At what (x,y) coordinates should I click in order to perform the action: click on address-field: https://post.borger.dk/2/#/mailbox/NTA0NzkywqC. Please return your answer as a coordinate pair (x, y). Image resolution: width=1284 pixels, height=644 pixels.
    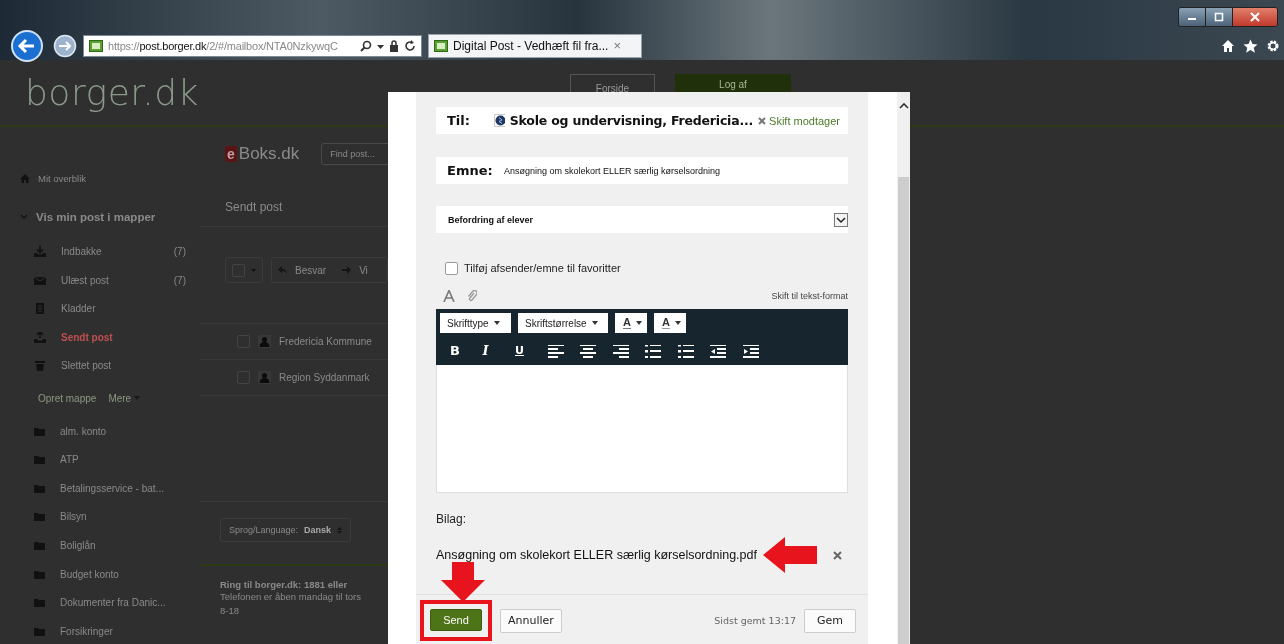
    Looking at the image, I should click on (252, 45).